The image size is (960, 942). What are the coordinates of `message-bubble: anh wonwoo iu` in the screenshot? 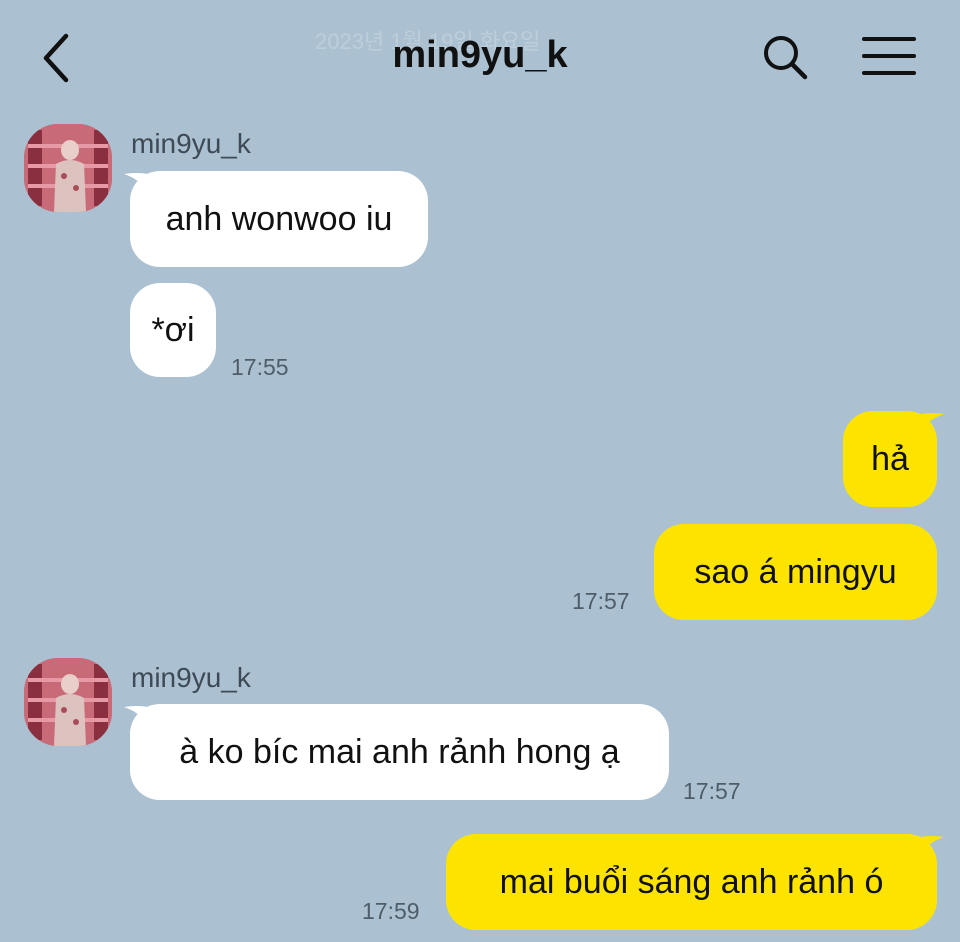 It's located at (279, 219).